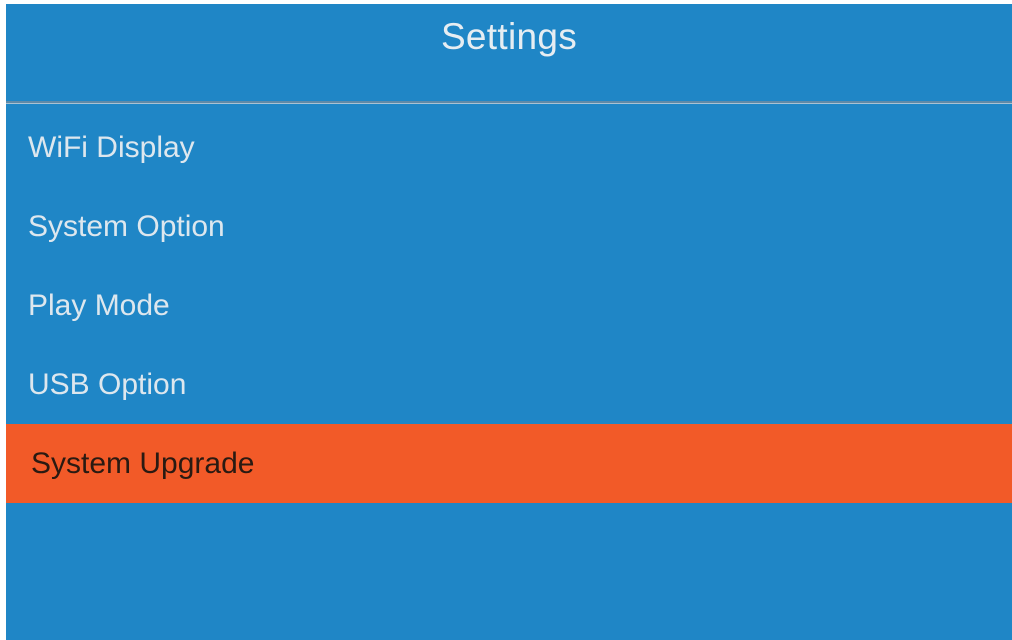 The width and height of the screenshot is (1012, 640). I want to click on menu-item-wifi-display: WiFi Display, so click(509, 147).